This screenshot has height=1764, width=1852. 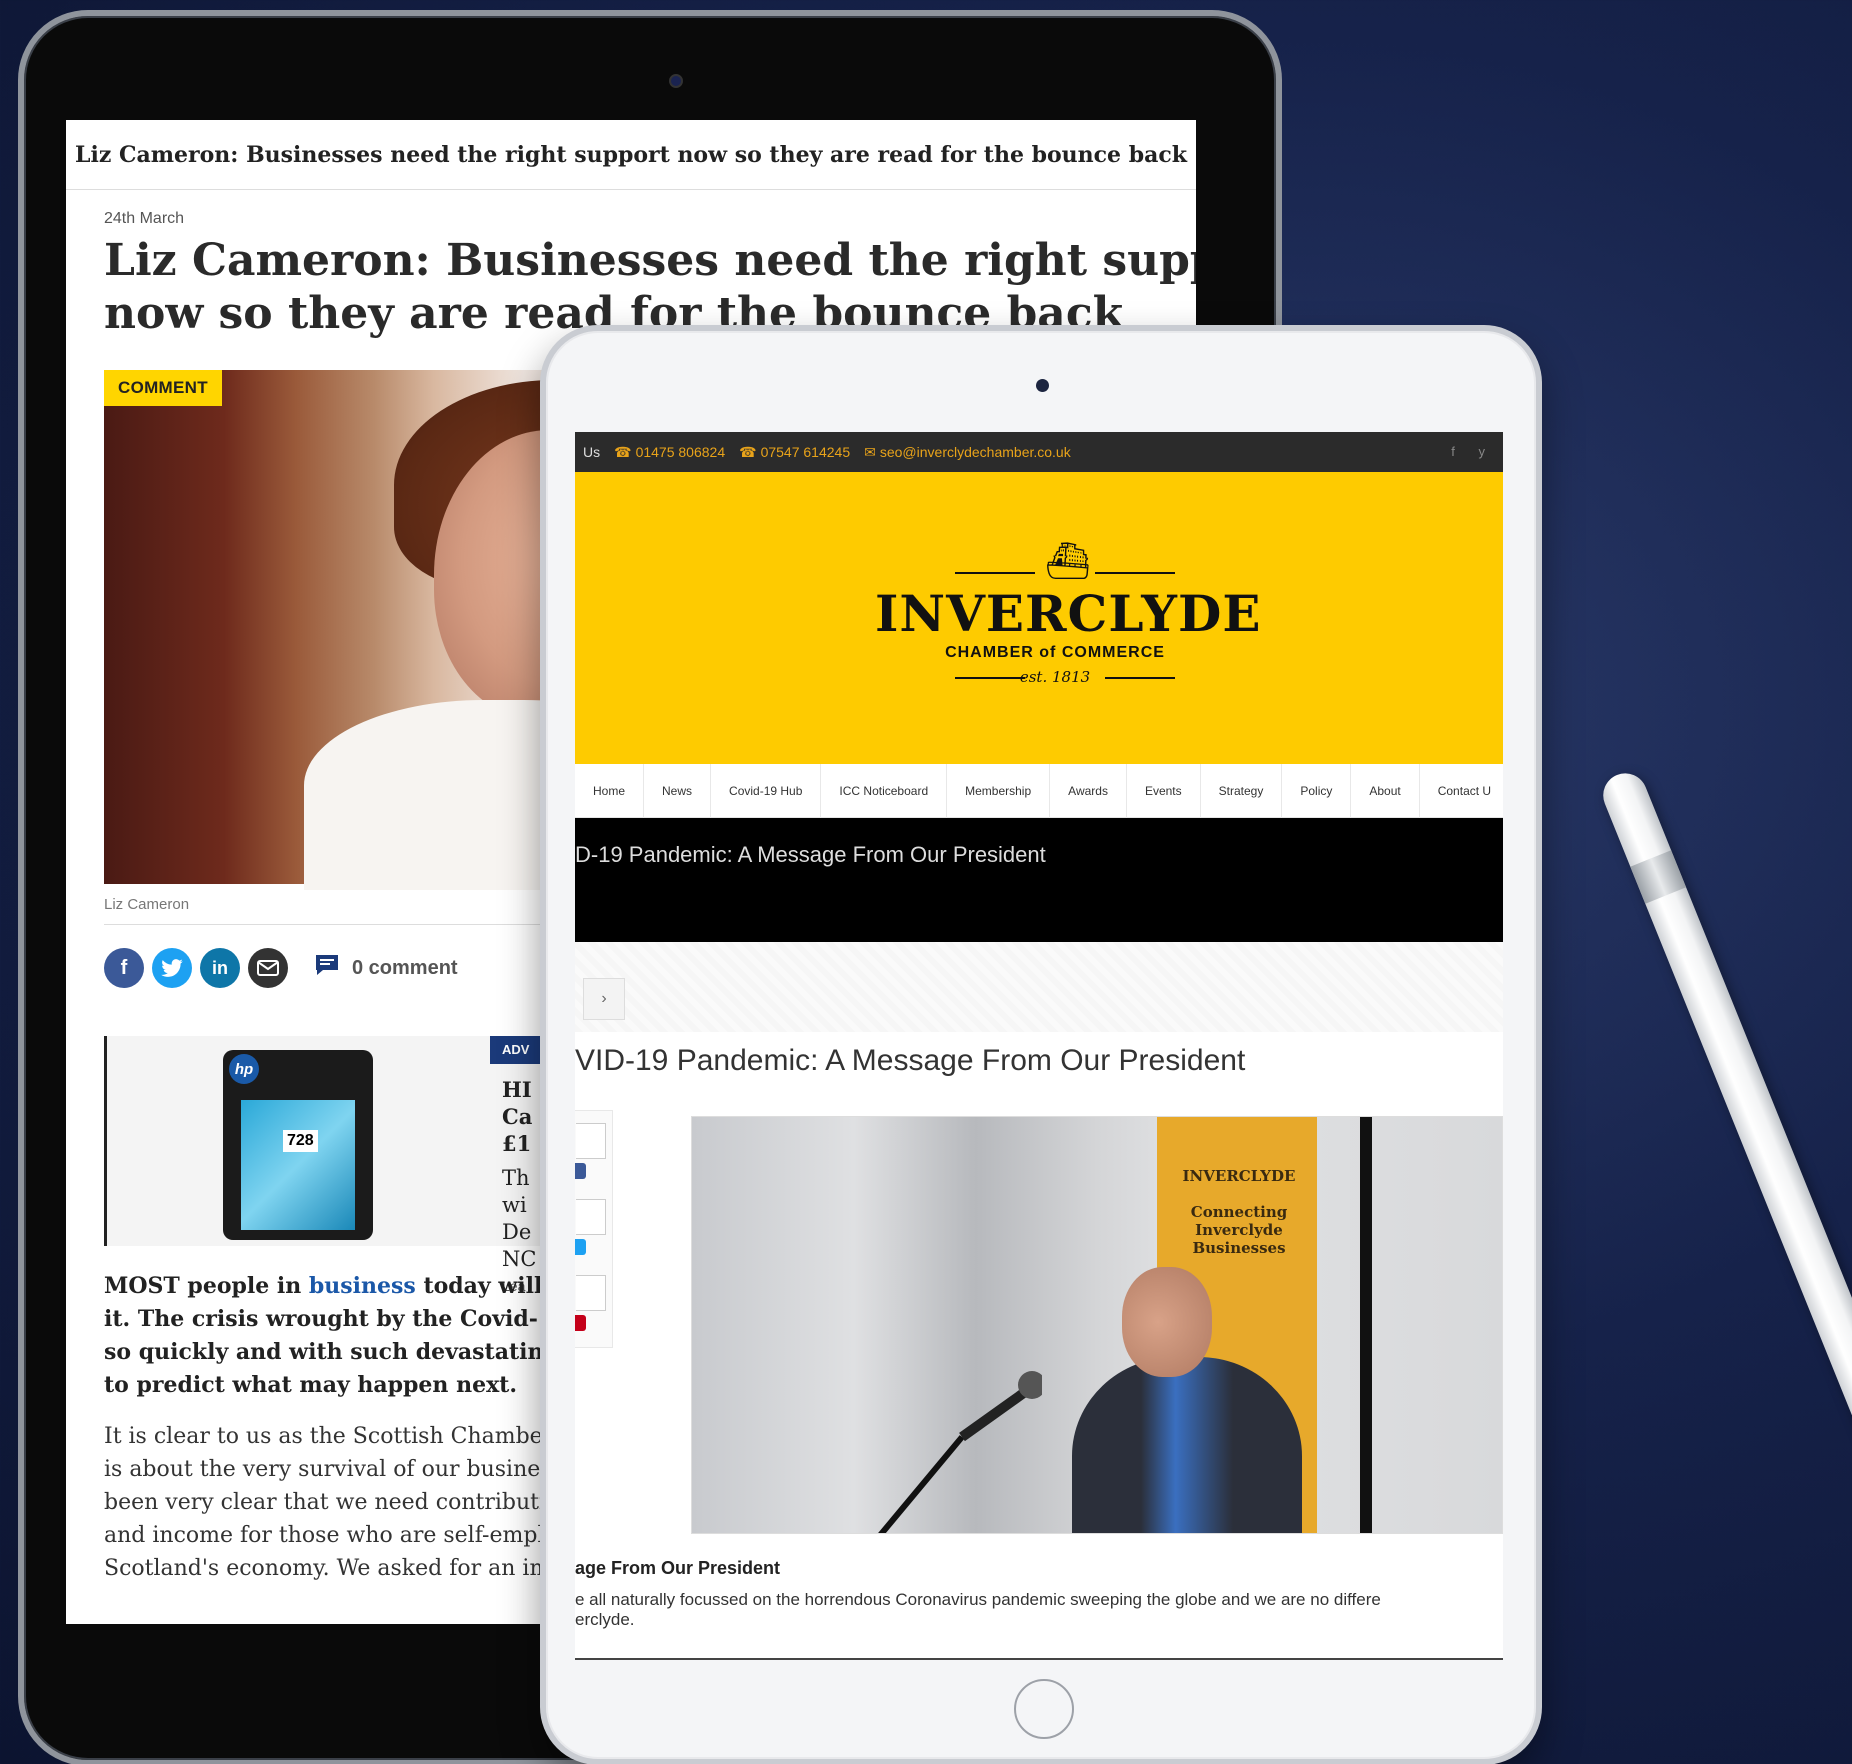 I want to click on home-button, so click(x=1044, y=1709).